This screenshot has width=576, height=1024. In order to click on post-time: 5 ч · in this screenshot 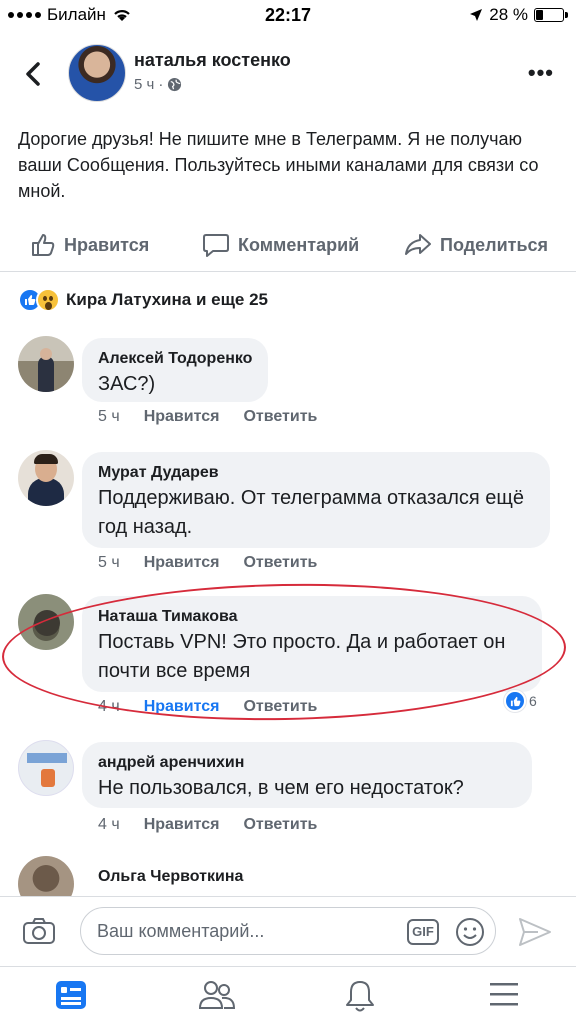, I will do `click(158, 84)`.